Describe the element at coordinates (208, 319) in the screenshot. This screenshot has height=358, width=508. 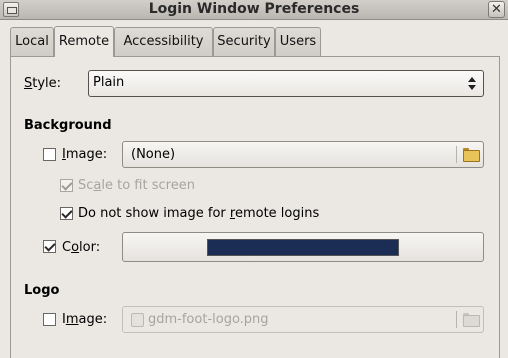
I see `logo-image-value: gdm-foot-logo.png` at that location.